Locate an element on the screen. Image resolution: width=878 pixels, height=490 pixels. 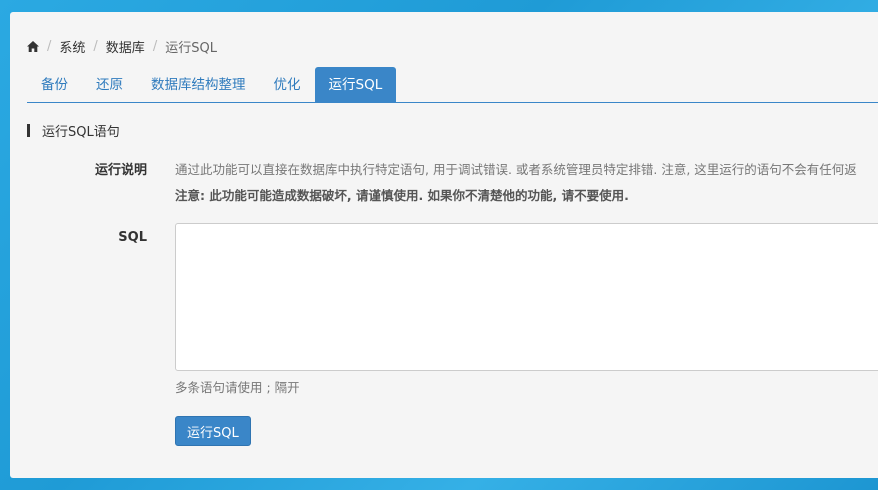
tab-optimize: 优化 is located at coordinates (287, 85).